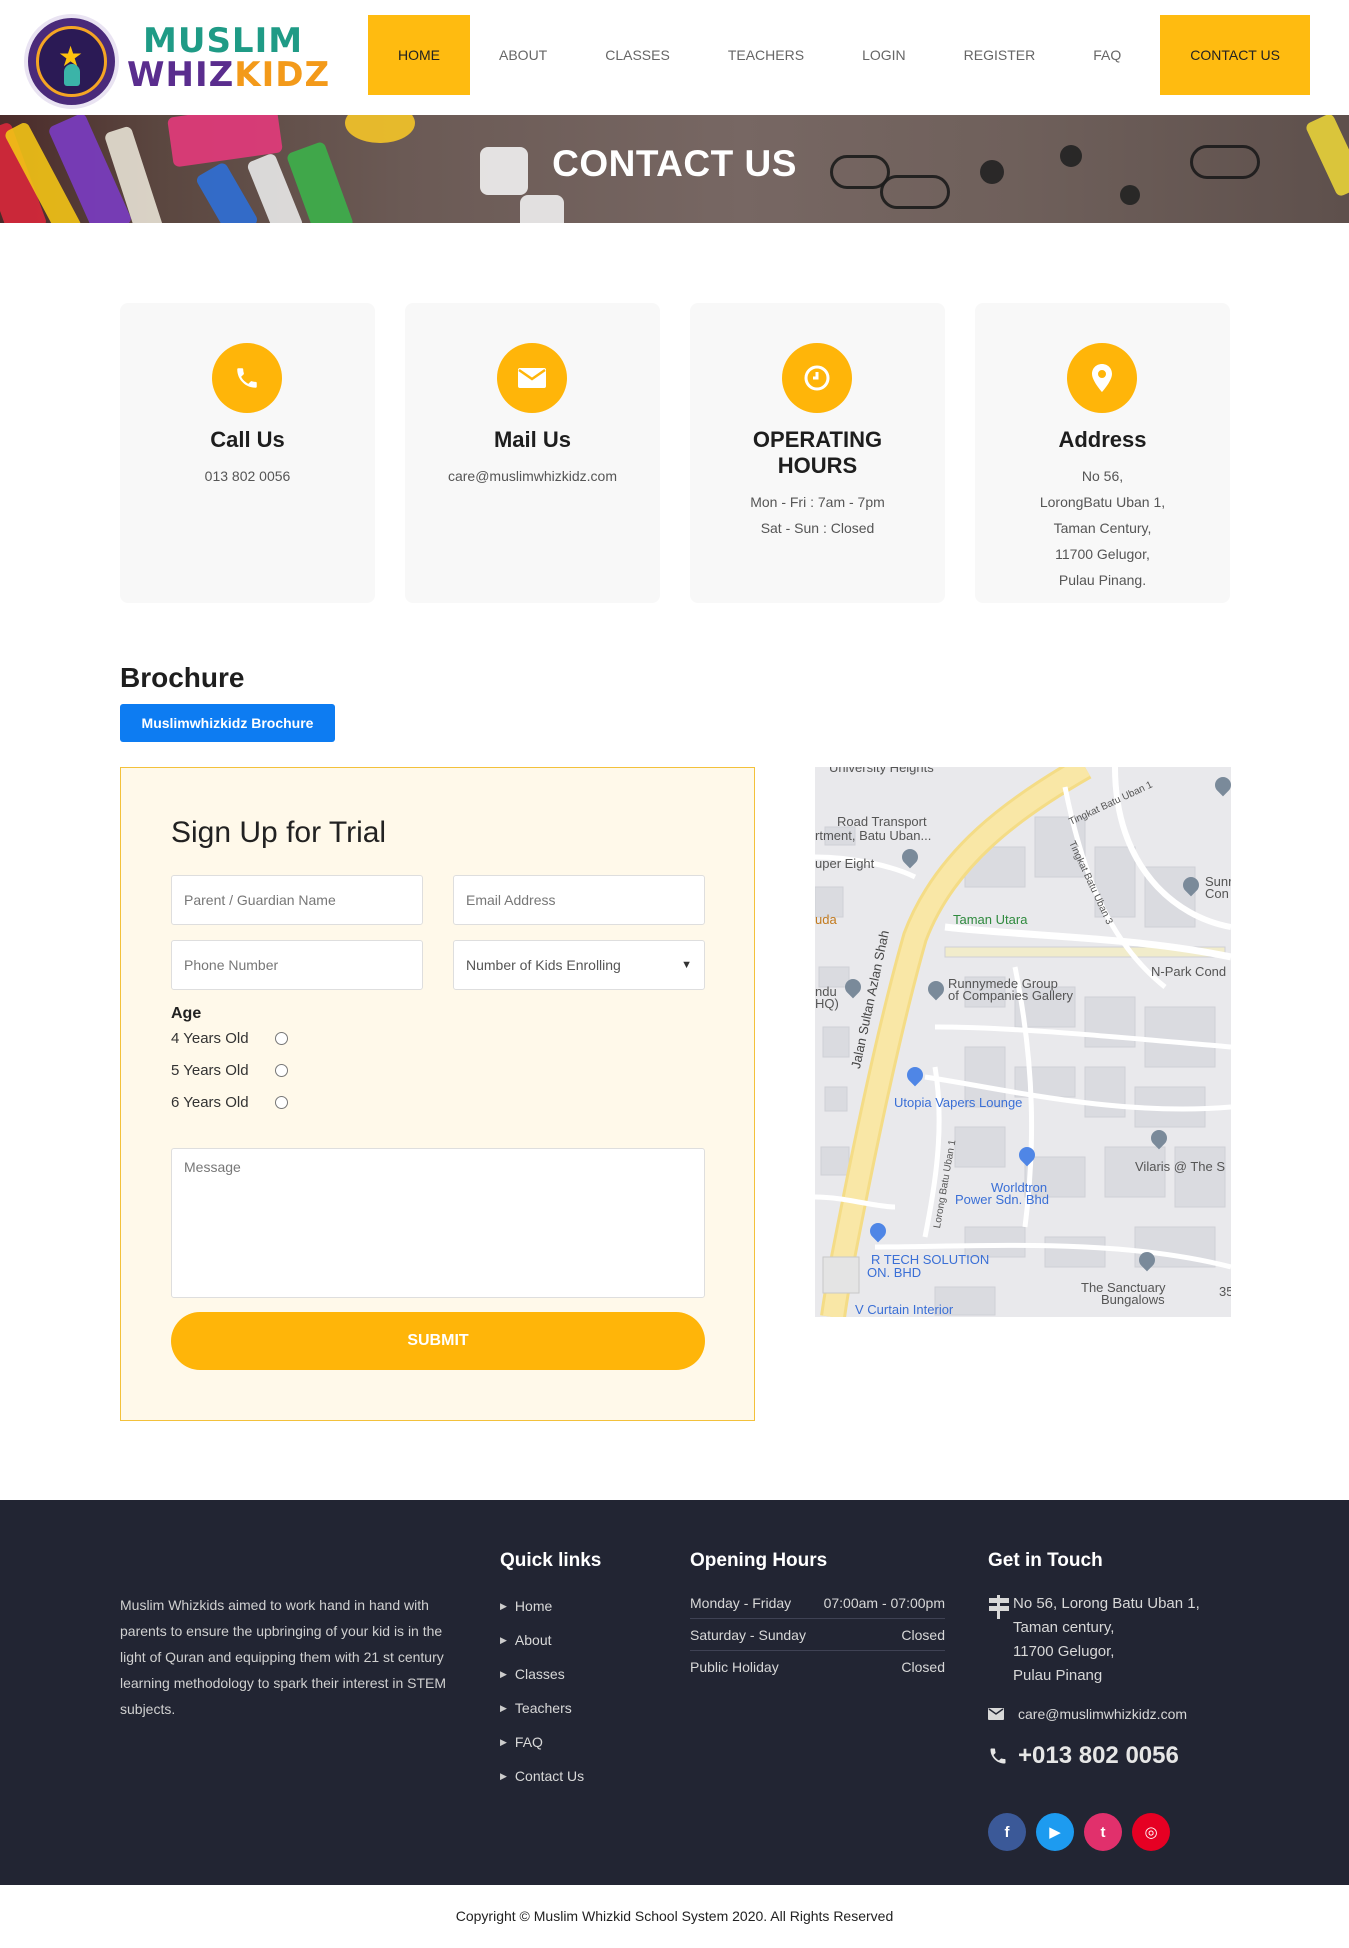 The height and width of the screenshot is (1948, 1349). What do you see at coordinates (1151, 1832) in the screenshot?
I see `instagram-icon: ◎` at bounding box center [1151, 1832].